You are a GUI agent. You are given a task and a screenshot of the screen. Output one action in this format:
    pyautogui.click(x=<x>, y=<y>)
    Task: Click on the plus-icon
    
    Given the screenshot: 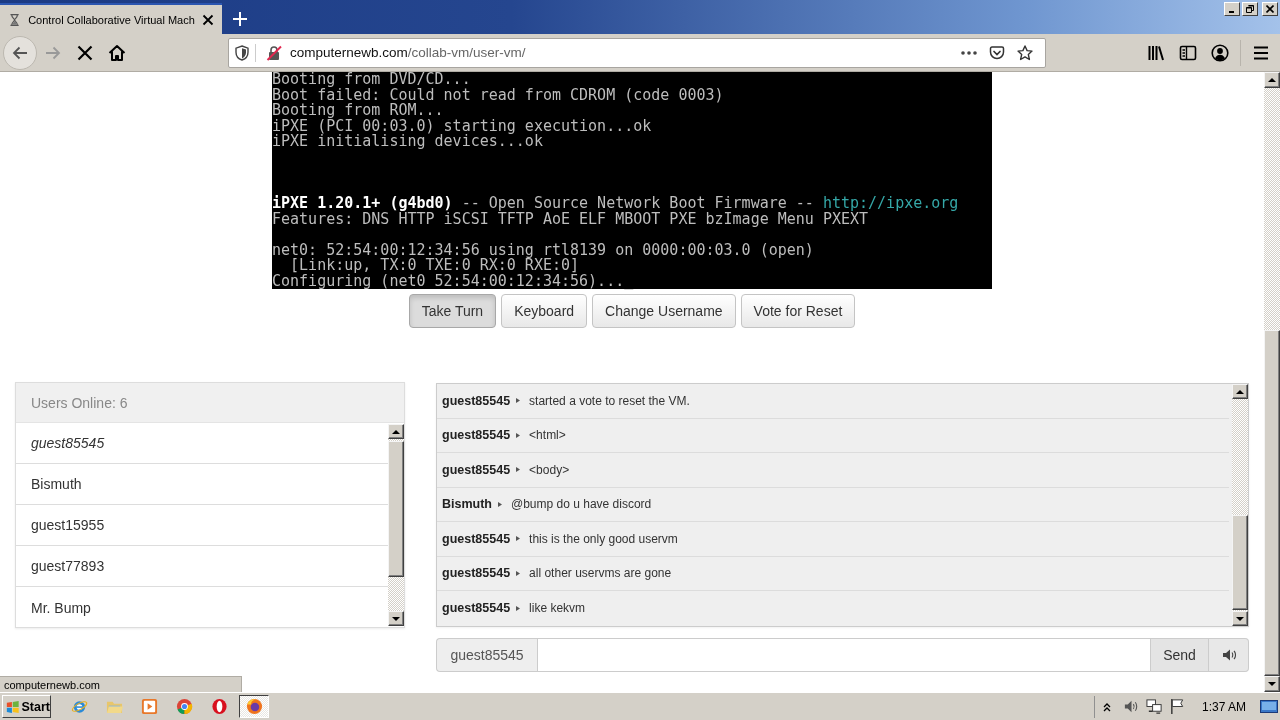 What is the action you would take?
    pyautogui.click(x=240, y=19)
    